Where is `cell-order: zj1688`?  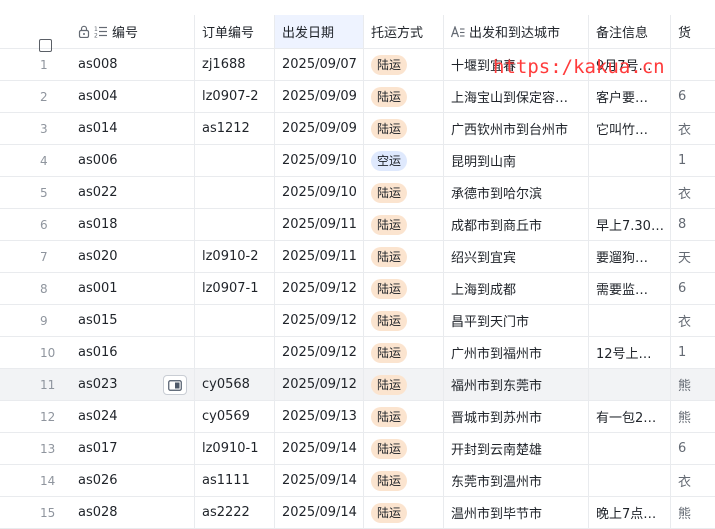 cell-order: zj1688 is located at coordinates (234, 64).